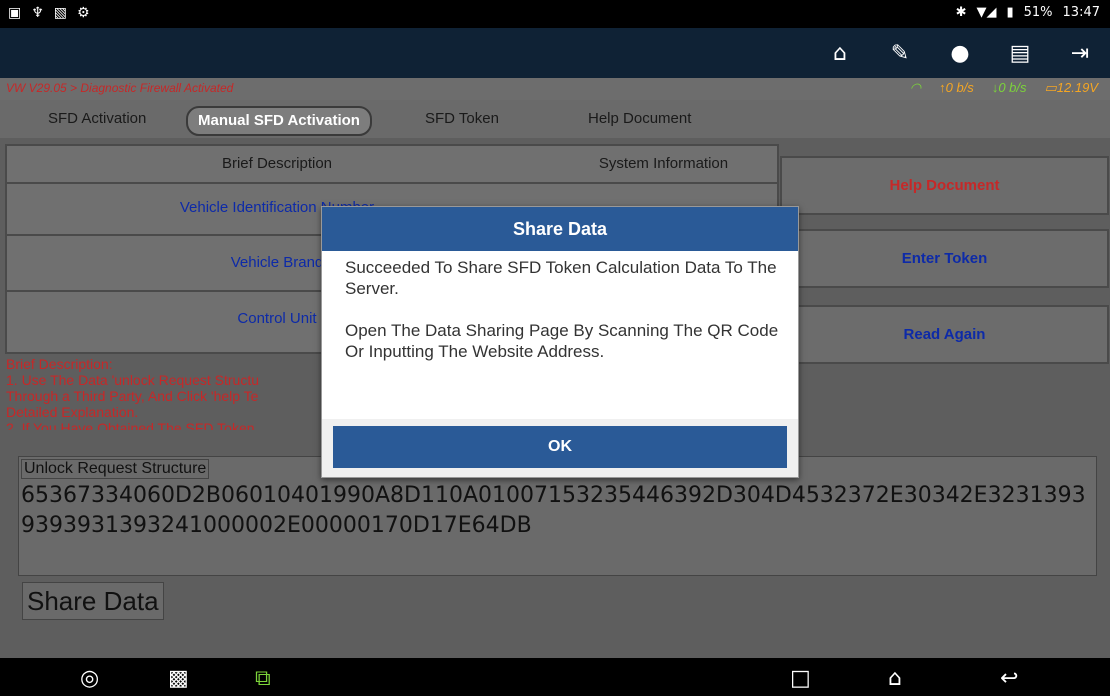  I want to click on signal-icon: ▼◢, so click(986, 12).